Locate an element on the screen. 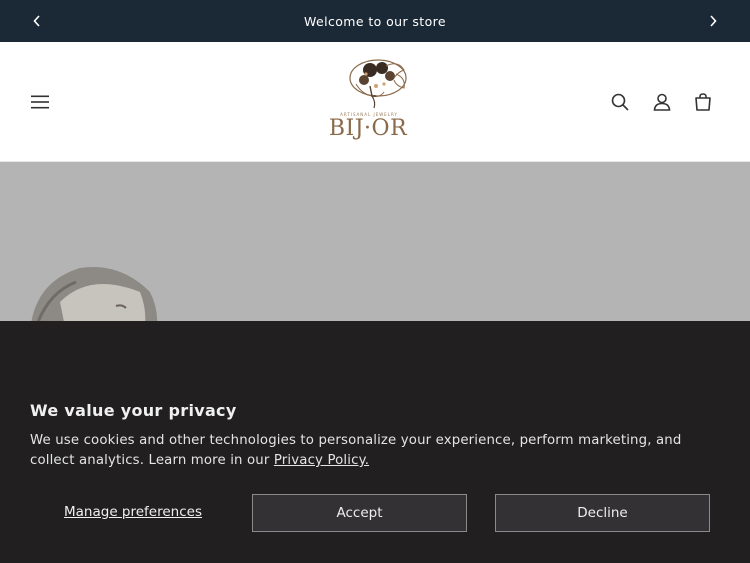  store-logo: ARTISANAL JEWELRY BIJ·OR is located at coordinates (375, 102).